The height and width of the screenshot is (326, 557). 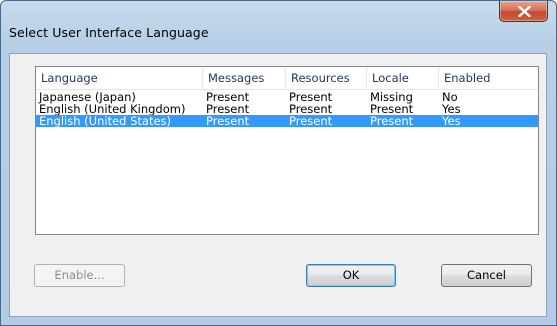 What do you see at coordinates (392, 121) in the screenshot?
I see `locale-cell: Present` at bounding box center [392, 121].